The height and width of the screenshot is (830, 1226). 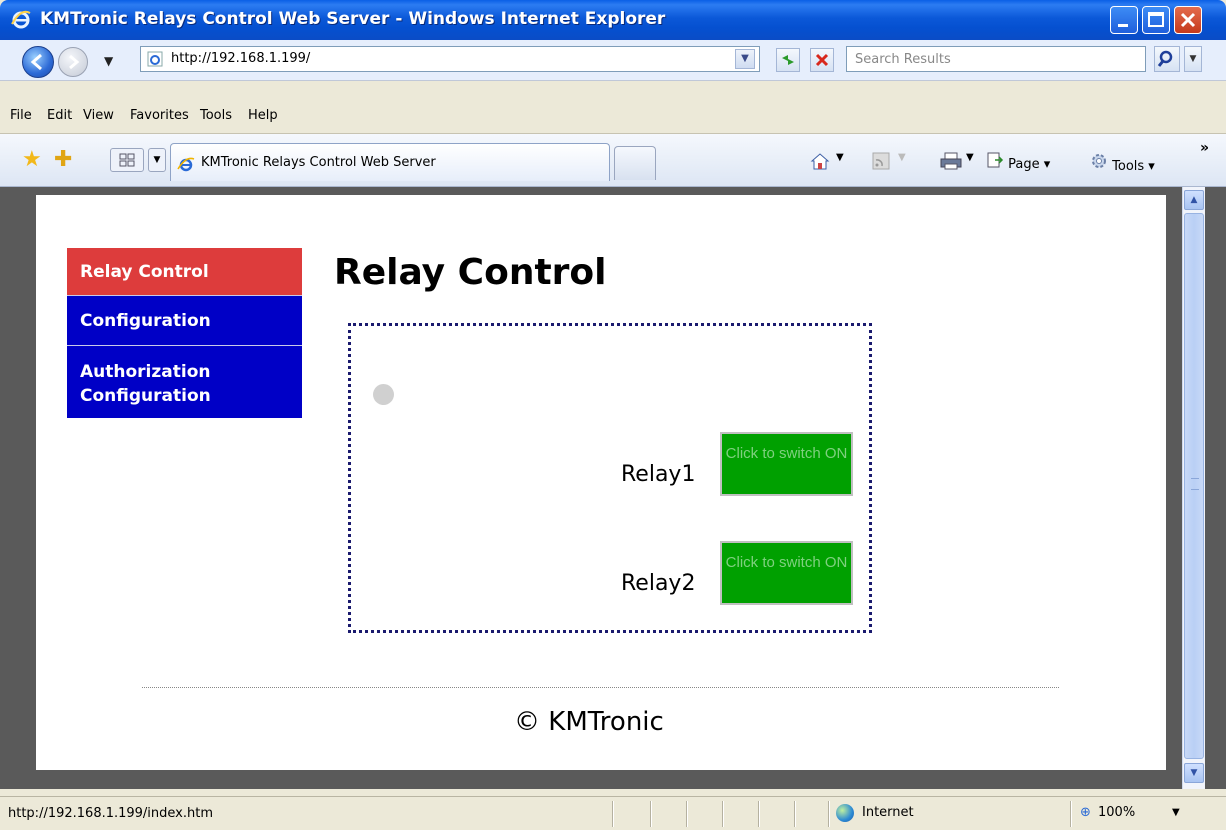 What do you see at coordinates (1085, 812) in the screenshot?
I see `zoom-icon: ⊕` at bounding box center [1085, 812].